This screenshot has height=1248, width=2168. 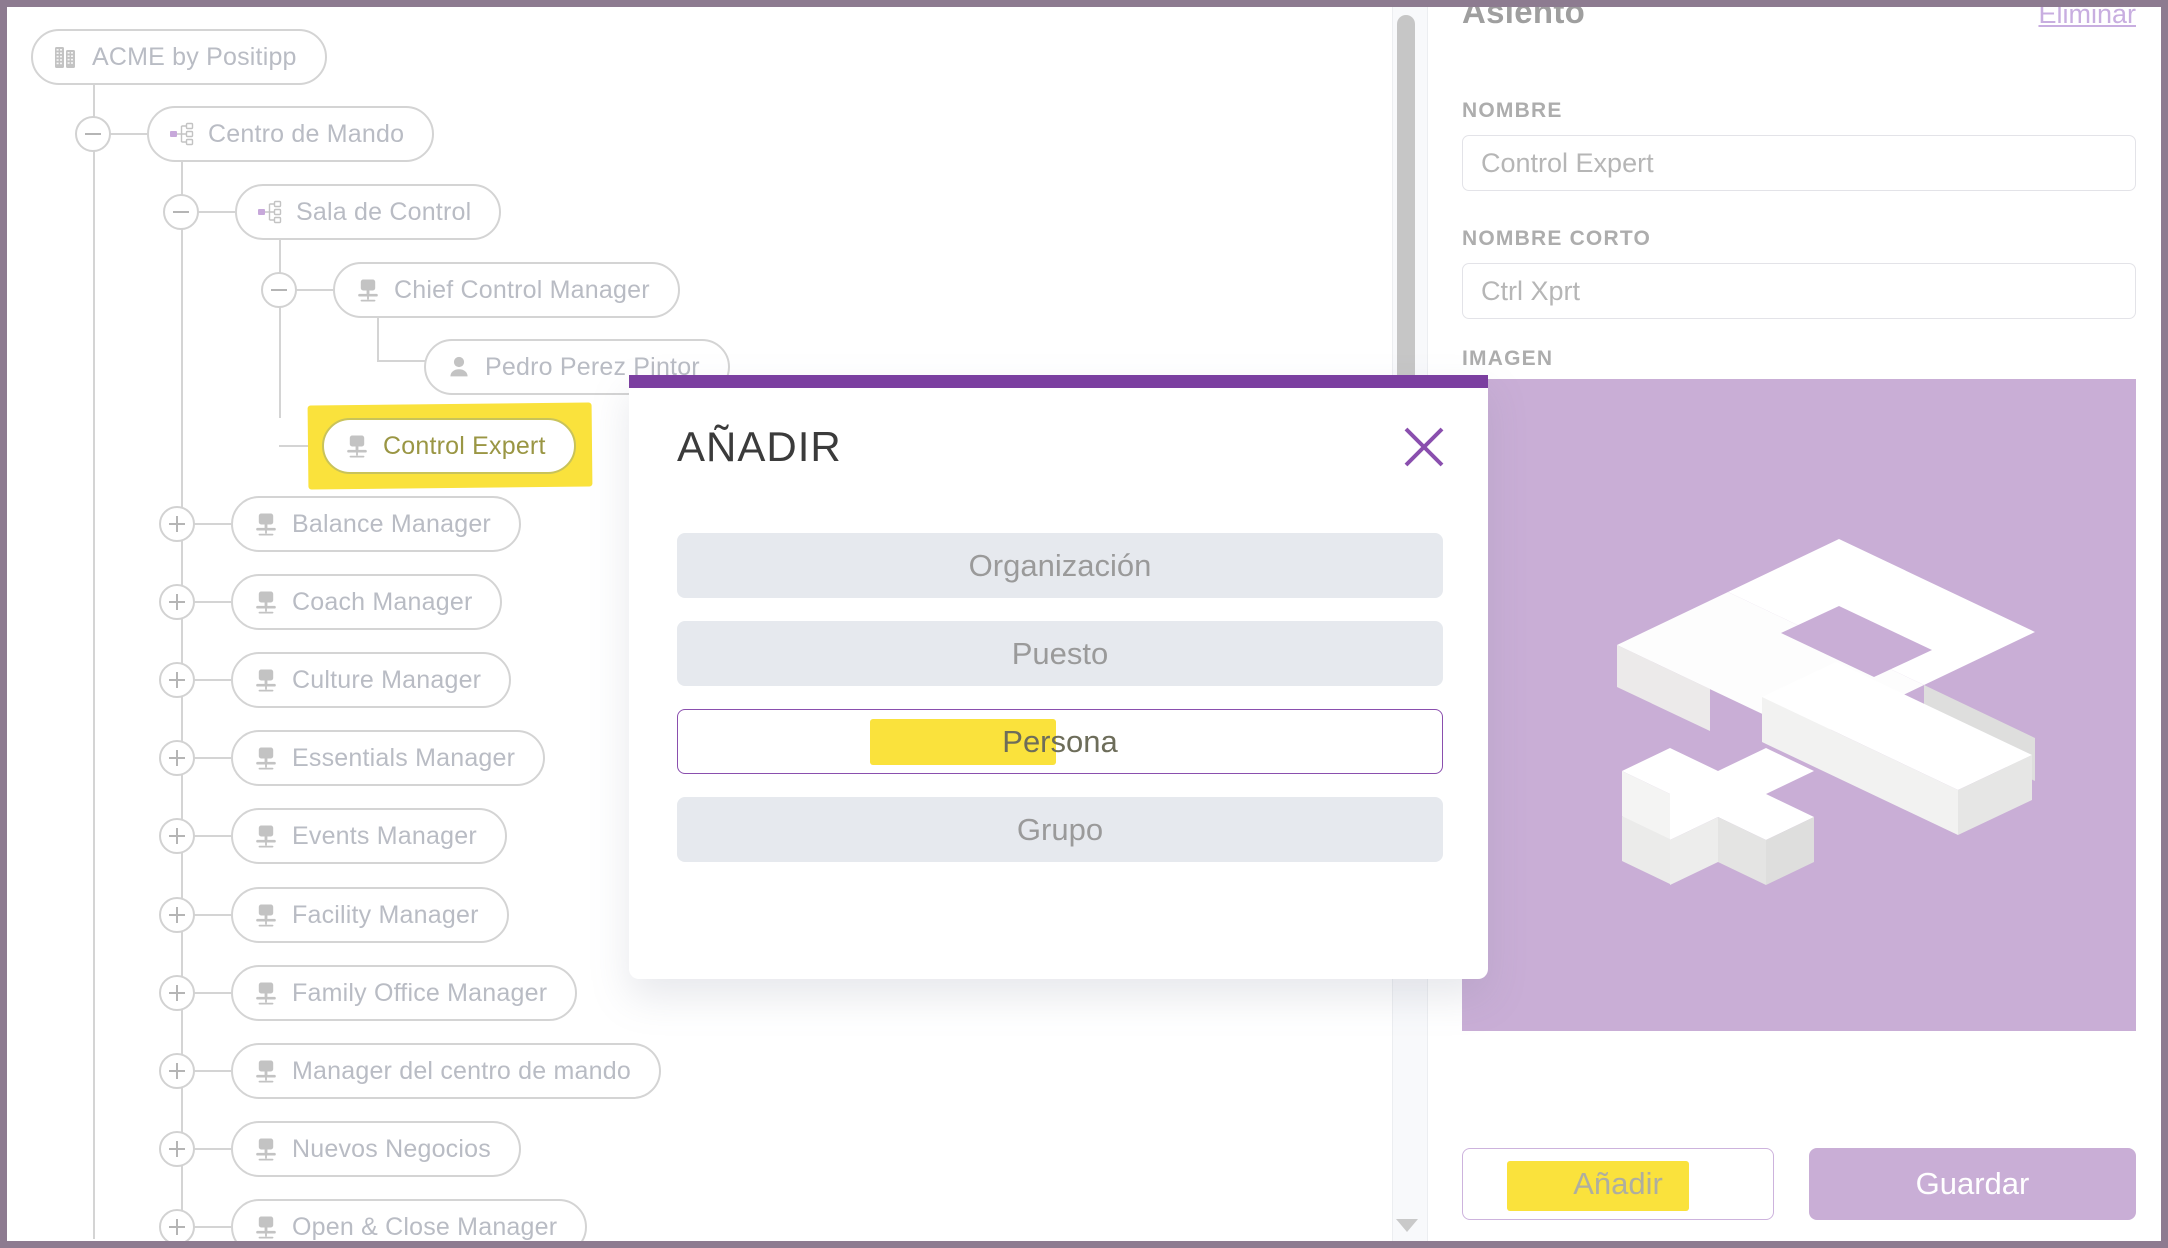 I want to click on modal-option-puesto: Puesto, so click(x=1060, y=653).